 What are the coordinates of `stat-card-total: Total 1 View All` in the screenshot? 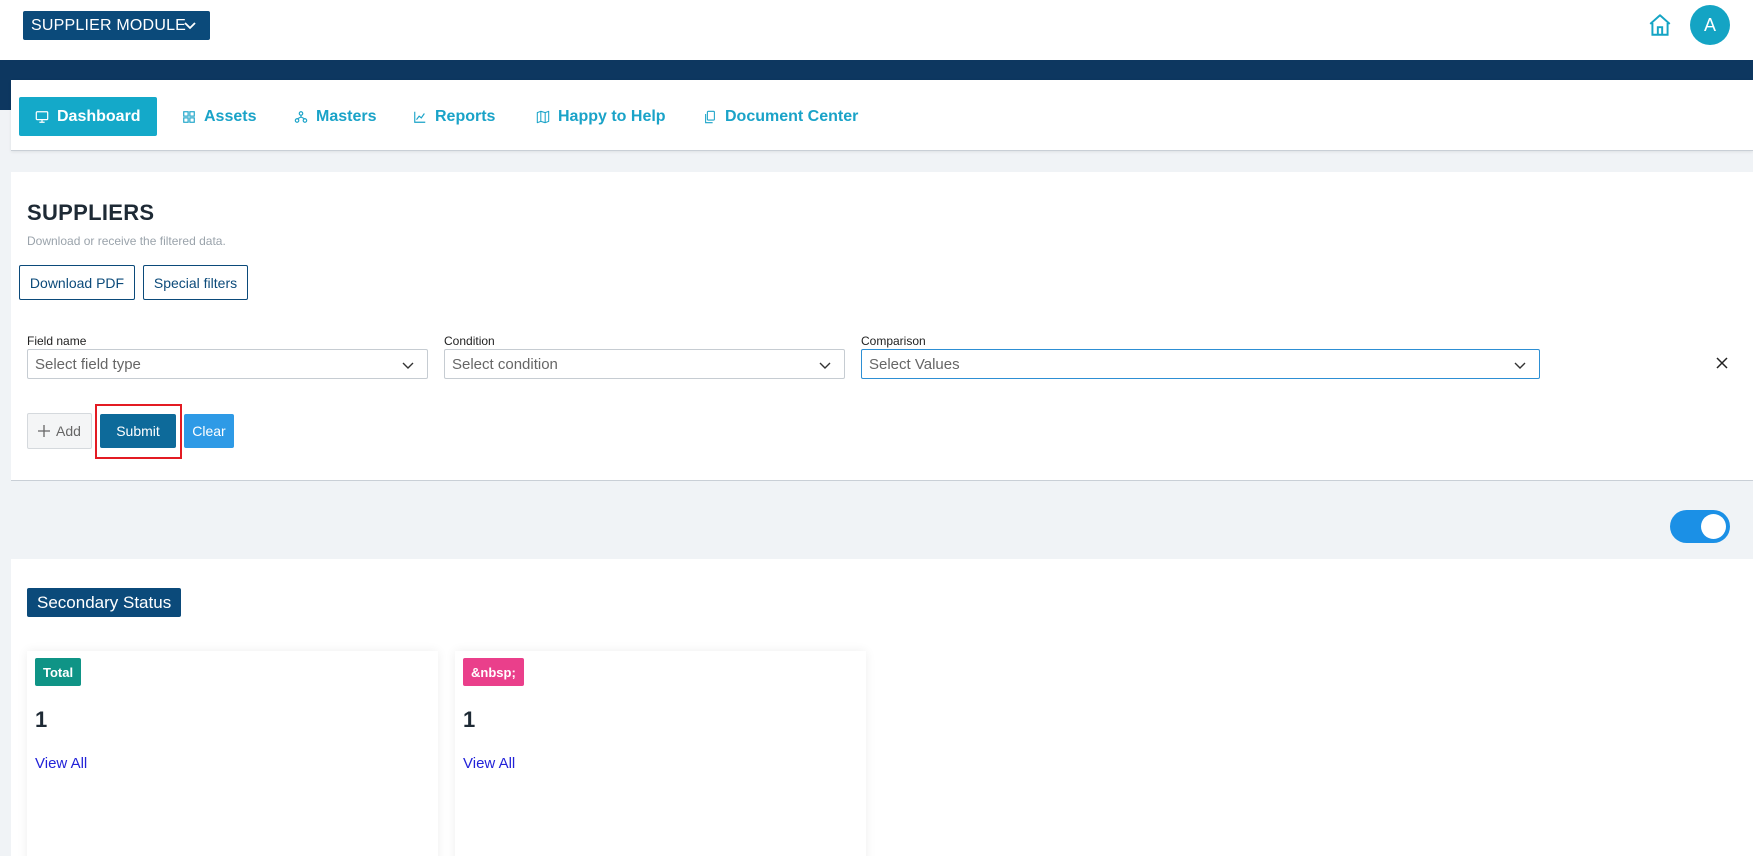 It's located at (232, 753).